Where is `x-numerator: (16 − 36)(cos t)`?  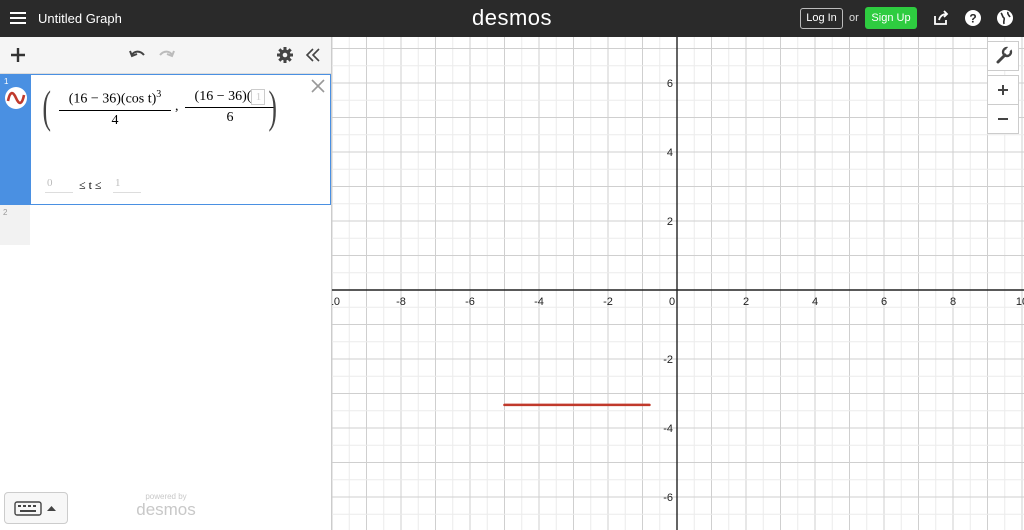
x-numerator: (16 − 36)(cos t) is located at coordinates (112, 99).